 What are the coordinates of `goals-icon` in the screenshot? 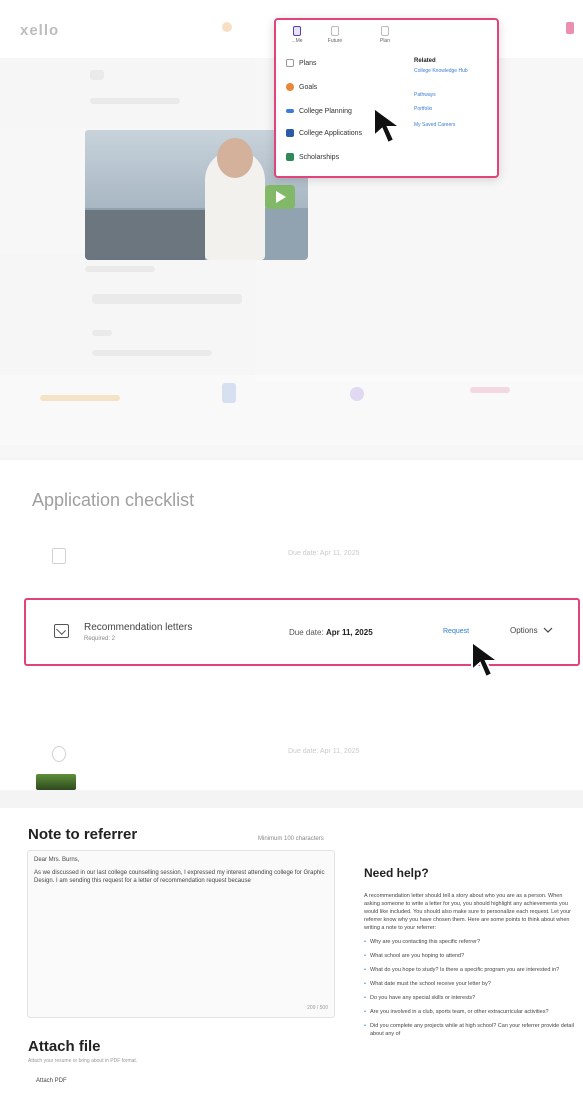 It's located at (290, 87).